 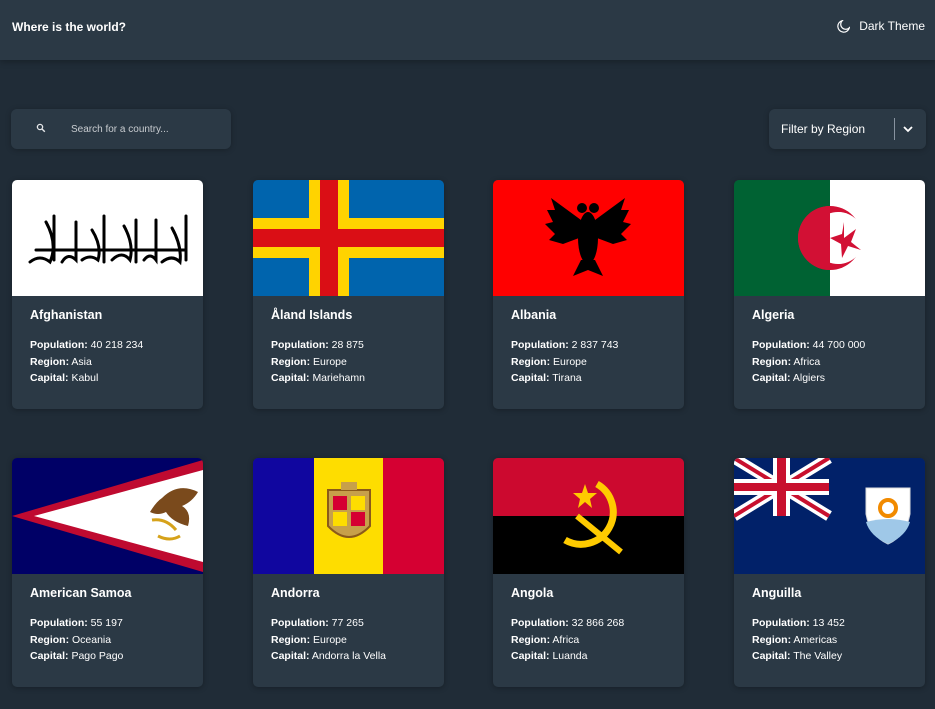 I want to click on aland-islands-flag-image, so click(x=348, y=238).